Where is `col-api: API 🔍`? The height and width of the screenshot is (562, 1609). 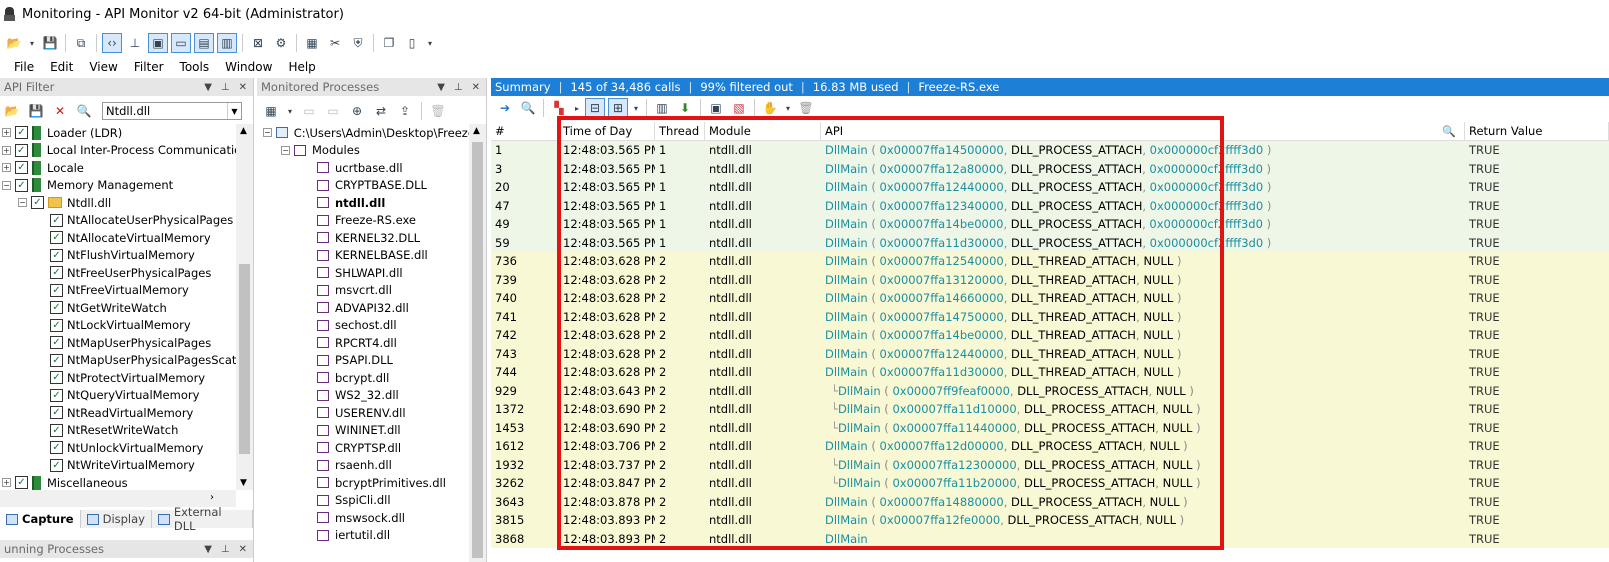 col-api: API 🔍 is located at coordinates (1143, 131).